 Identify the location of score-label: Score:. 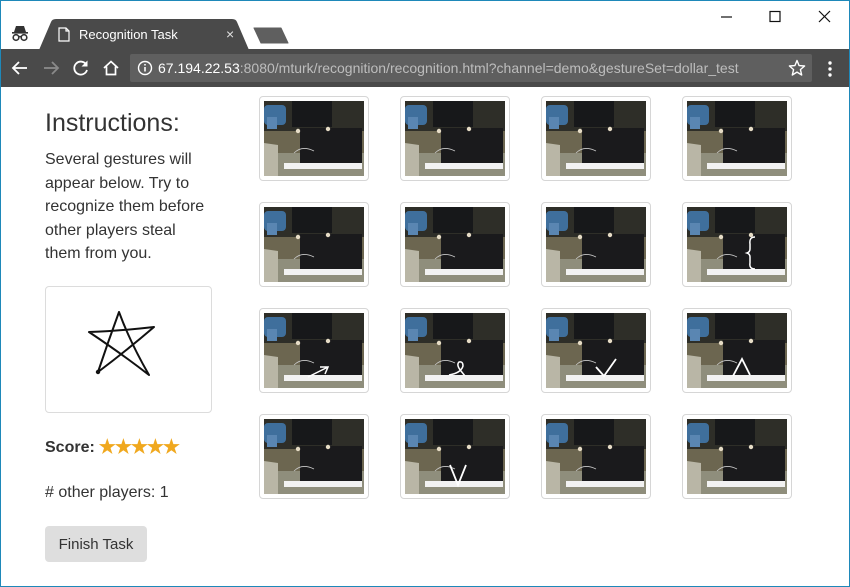
(70, 447).